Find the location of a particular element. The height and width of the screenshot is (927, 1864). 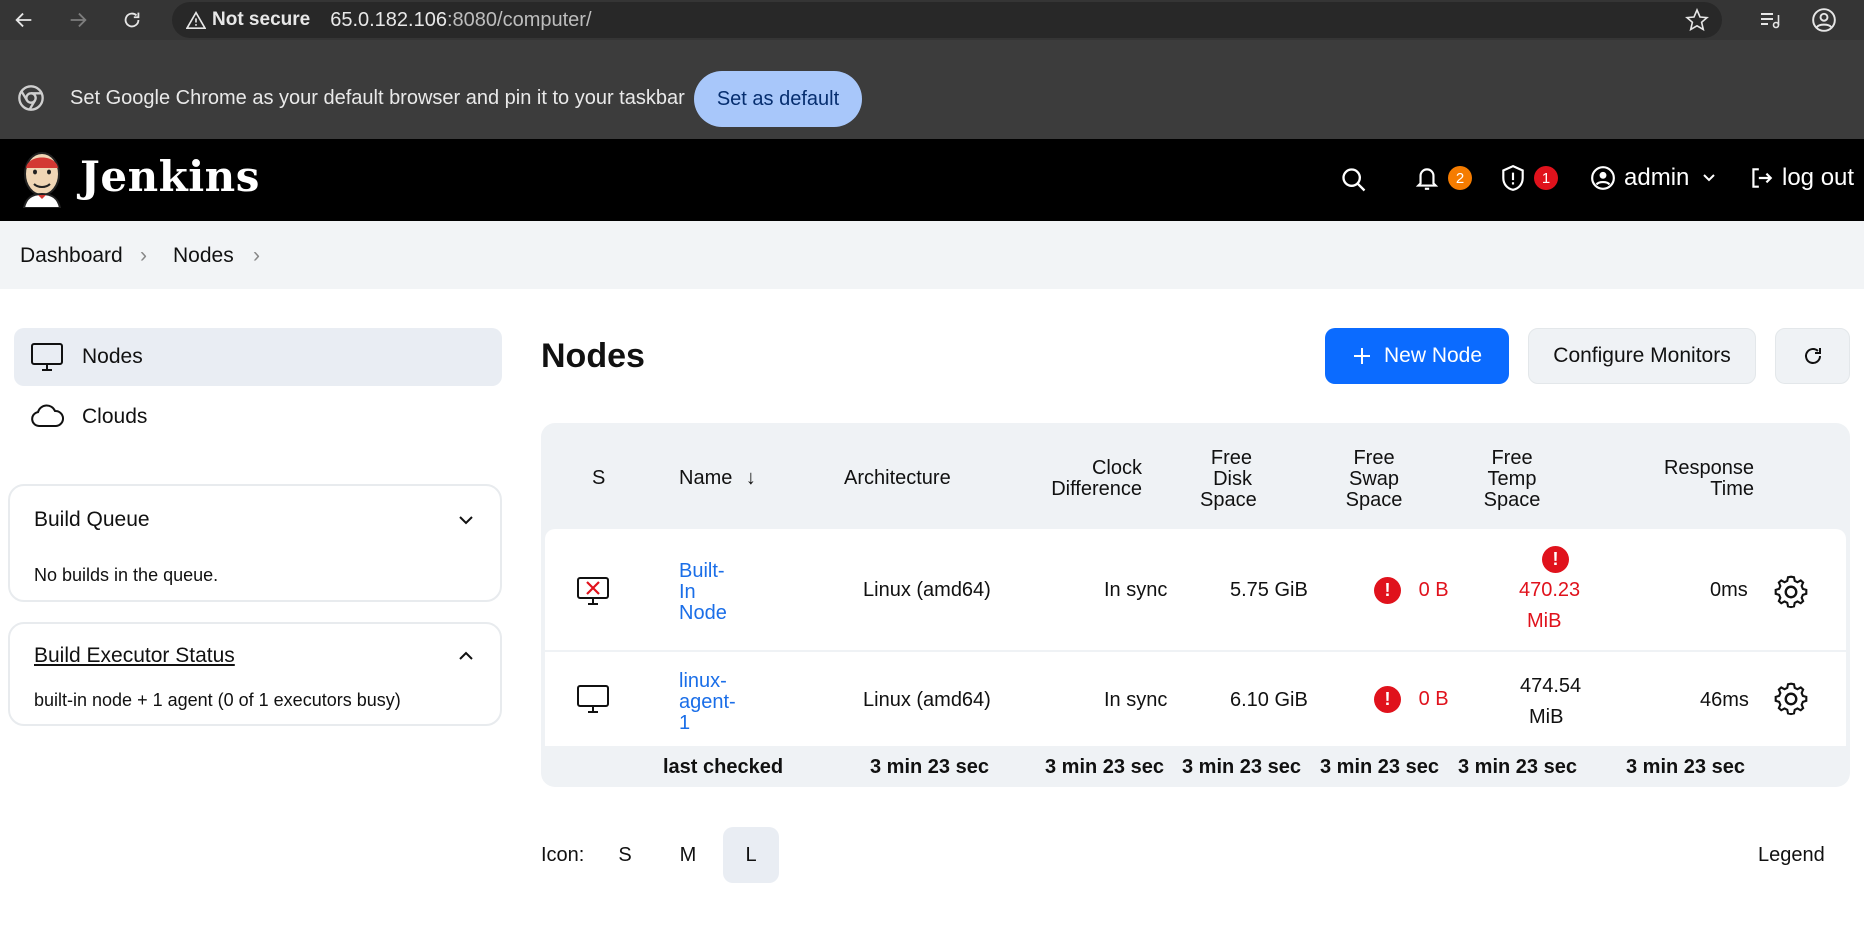

column-header-response-time: Response Time is located at coordinates (1685, 479).